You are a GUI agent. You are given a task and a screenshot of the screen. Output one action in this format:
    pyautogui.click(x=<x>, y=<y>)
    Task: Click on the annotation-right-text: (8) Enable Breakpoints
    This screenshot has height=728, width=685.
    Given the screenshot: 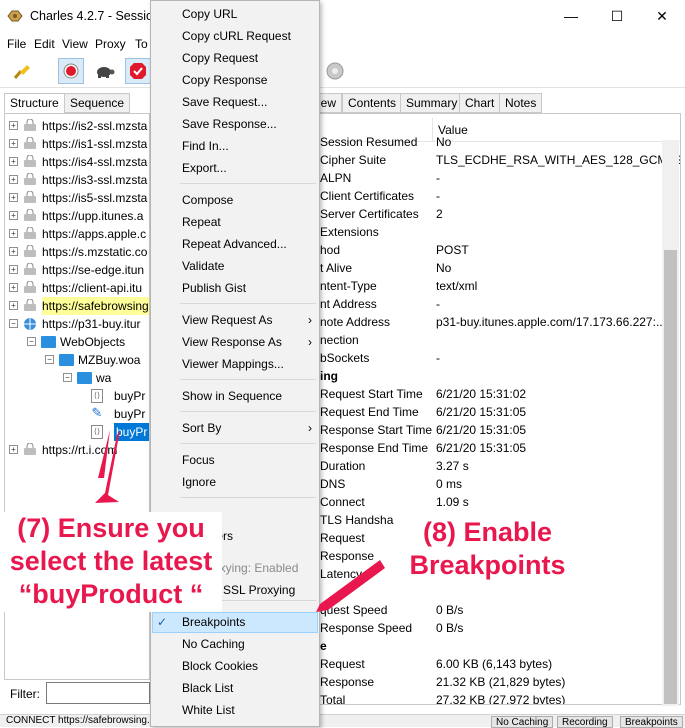 What is the action you would take?
    pyautogui.click(x=487, y=548)
    